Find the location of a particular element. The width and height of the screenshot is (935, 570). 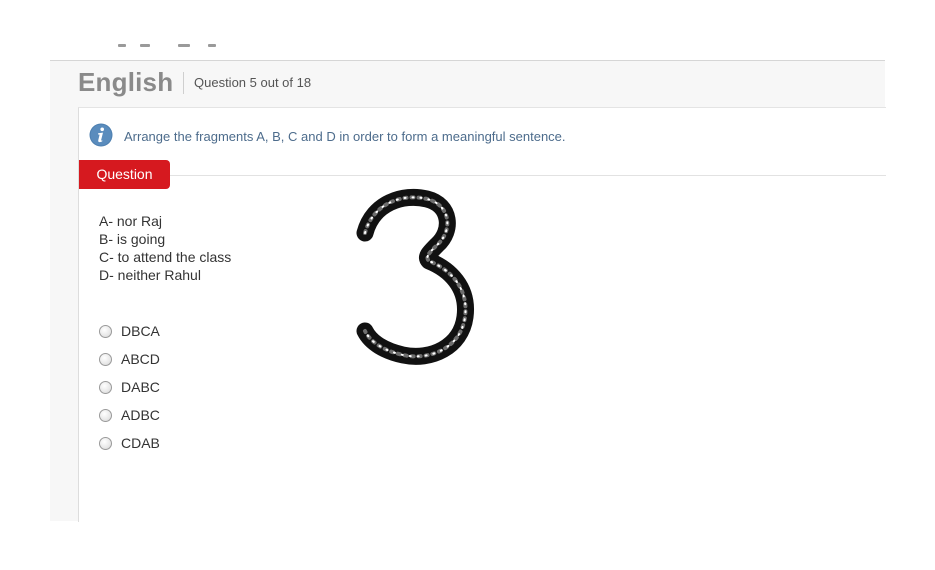

fragment-a: A- nor Raj is located at coordinates (131, 221).